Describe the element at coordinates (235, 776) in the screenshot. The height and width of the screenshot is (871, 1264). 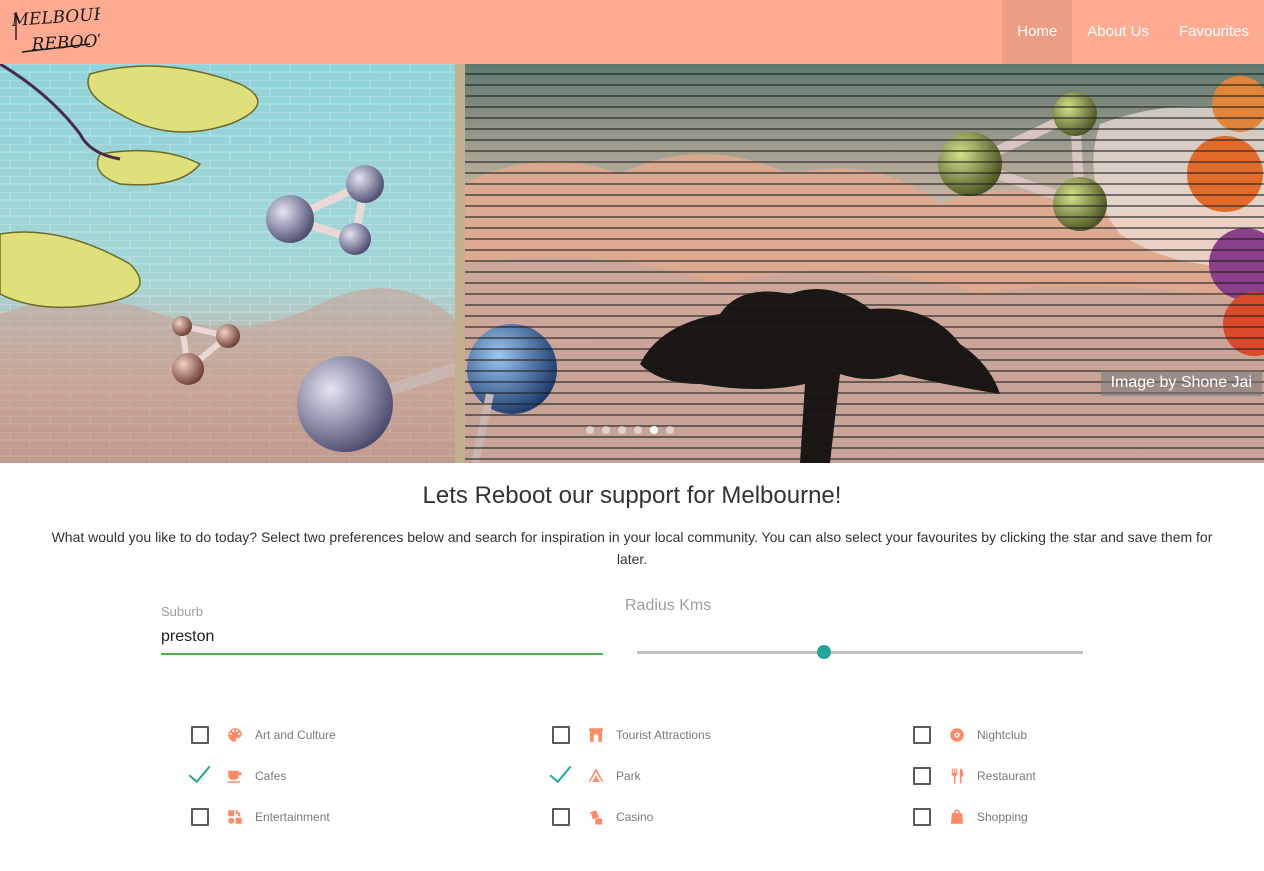
I see `coffee-cup-icon` at that location.